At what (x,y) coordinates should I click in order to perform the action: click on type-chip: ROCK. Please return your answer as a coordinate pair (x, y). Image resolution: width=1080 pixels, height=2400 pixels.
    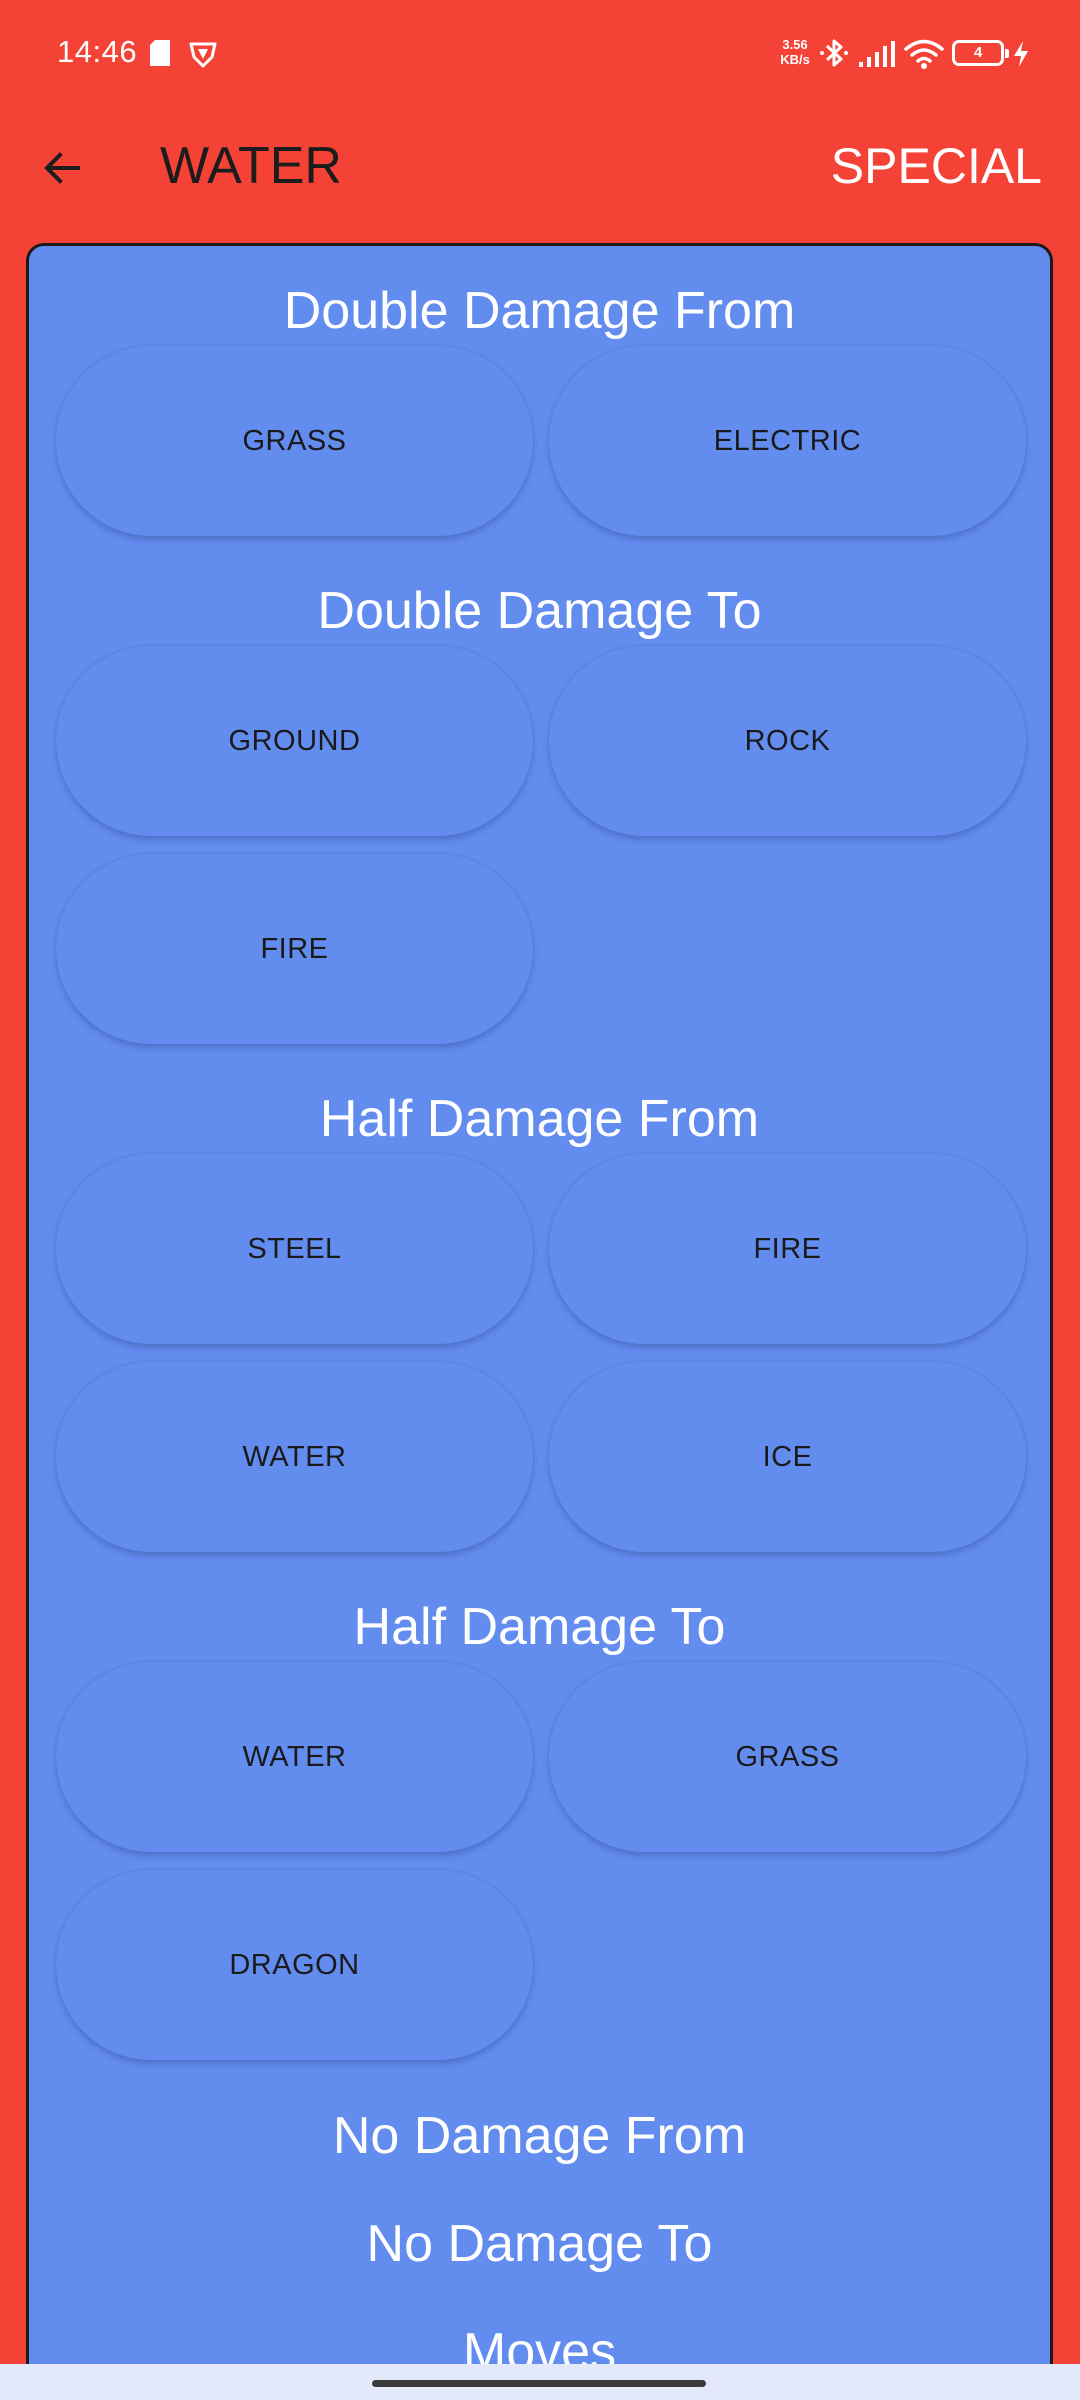
    Looking at the image, I should click on (787, 741).